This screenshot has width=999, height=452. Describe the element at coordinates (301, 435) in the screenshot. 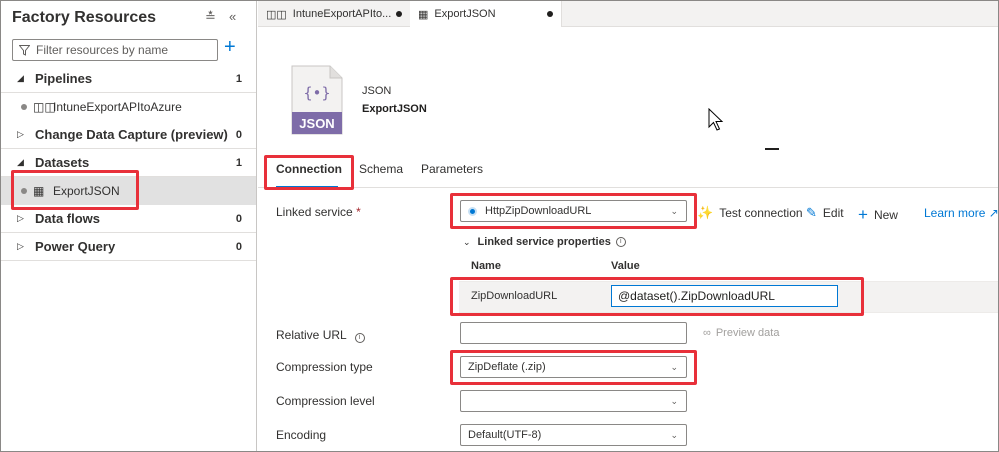

I see `encoding-label: Encoding` at that location.